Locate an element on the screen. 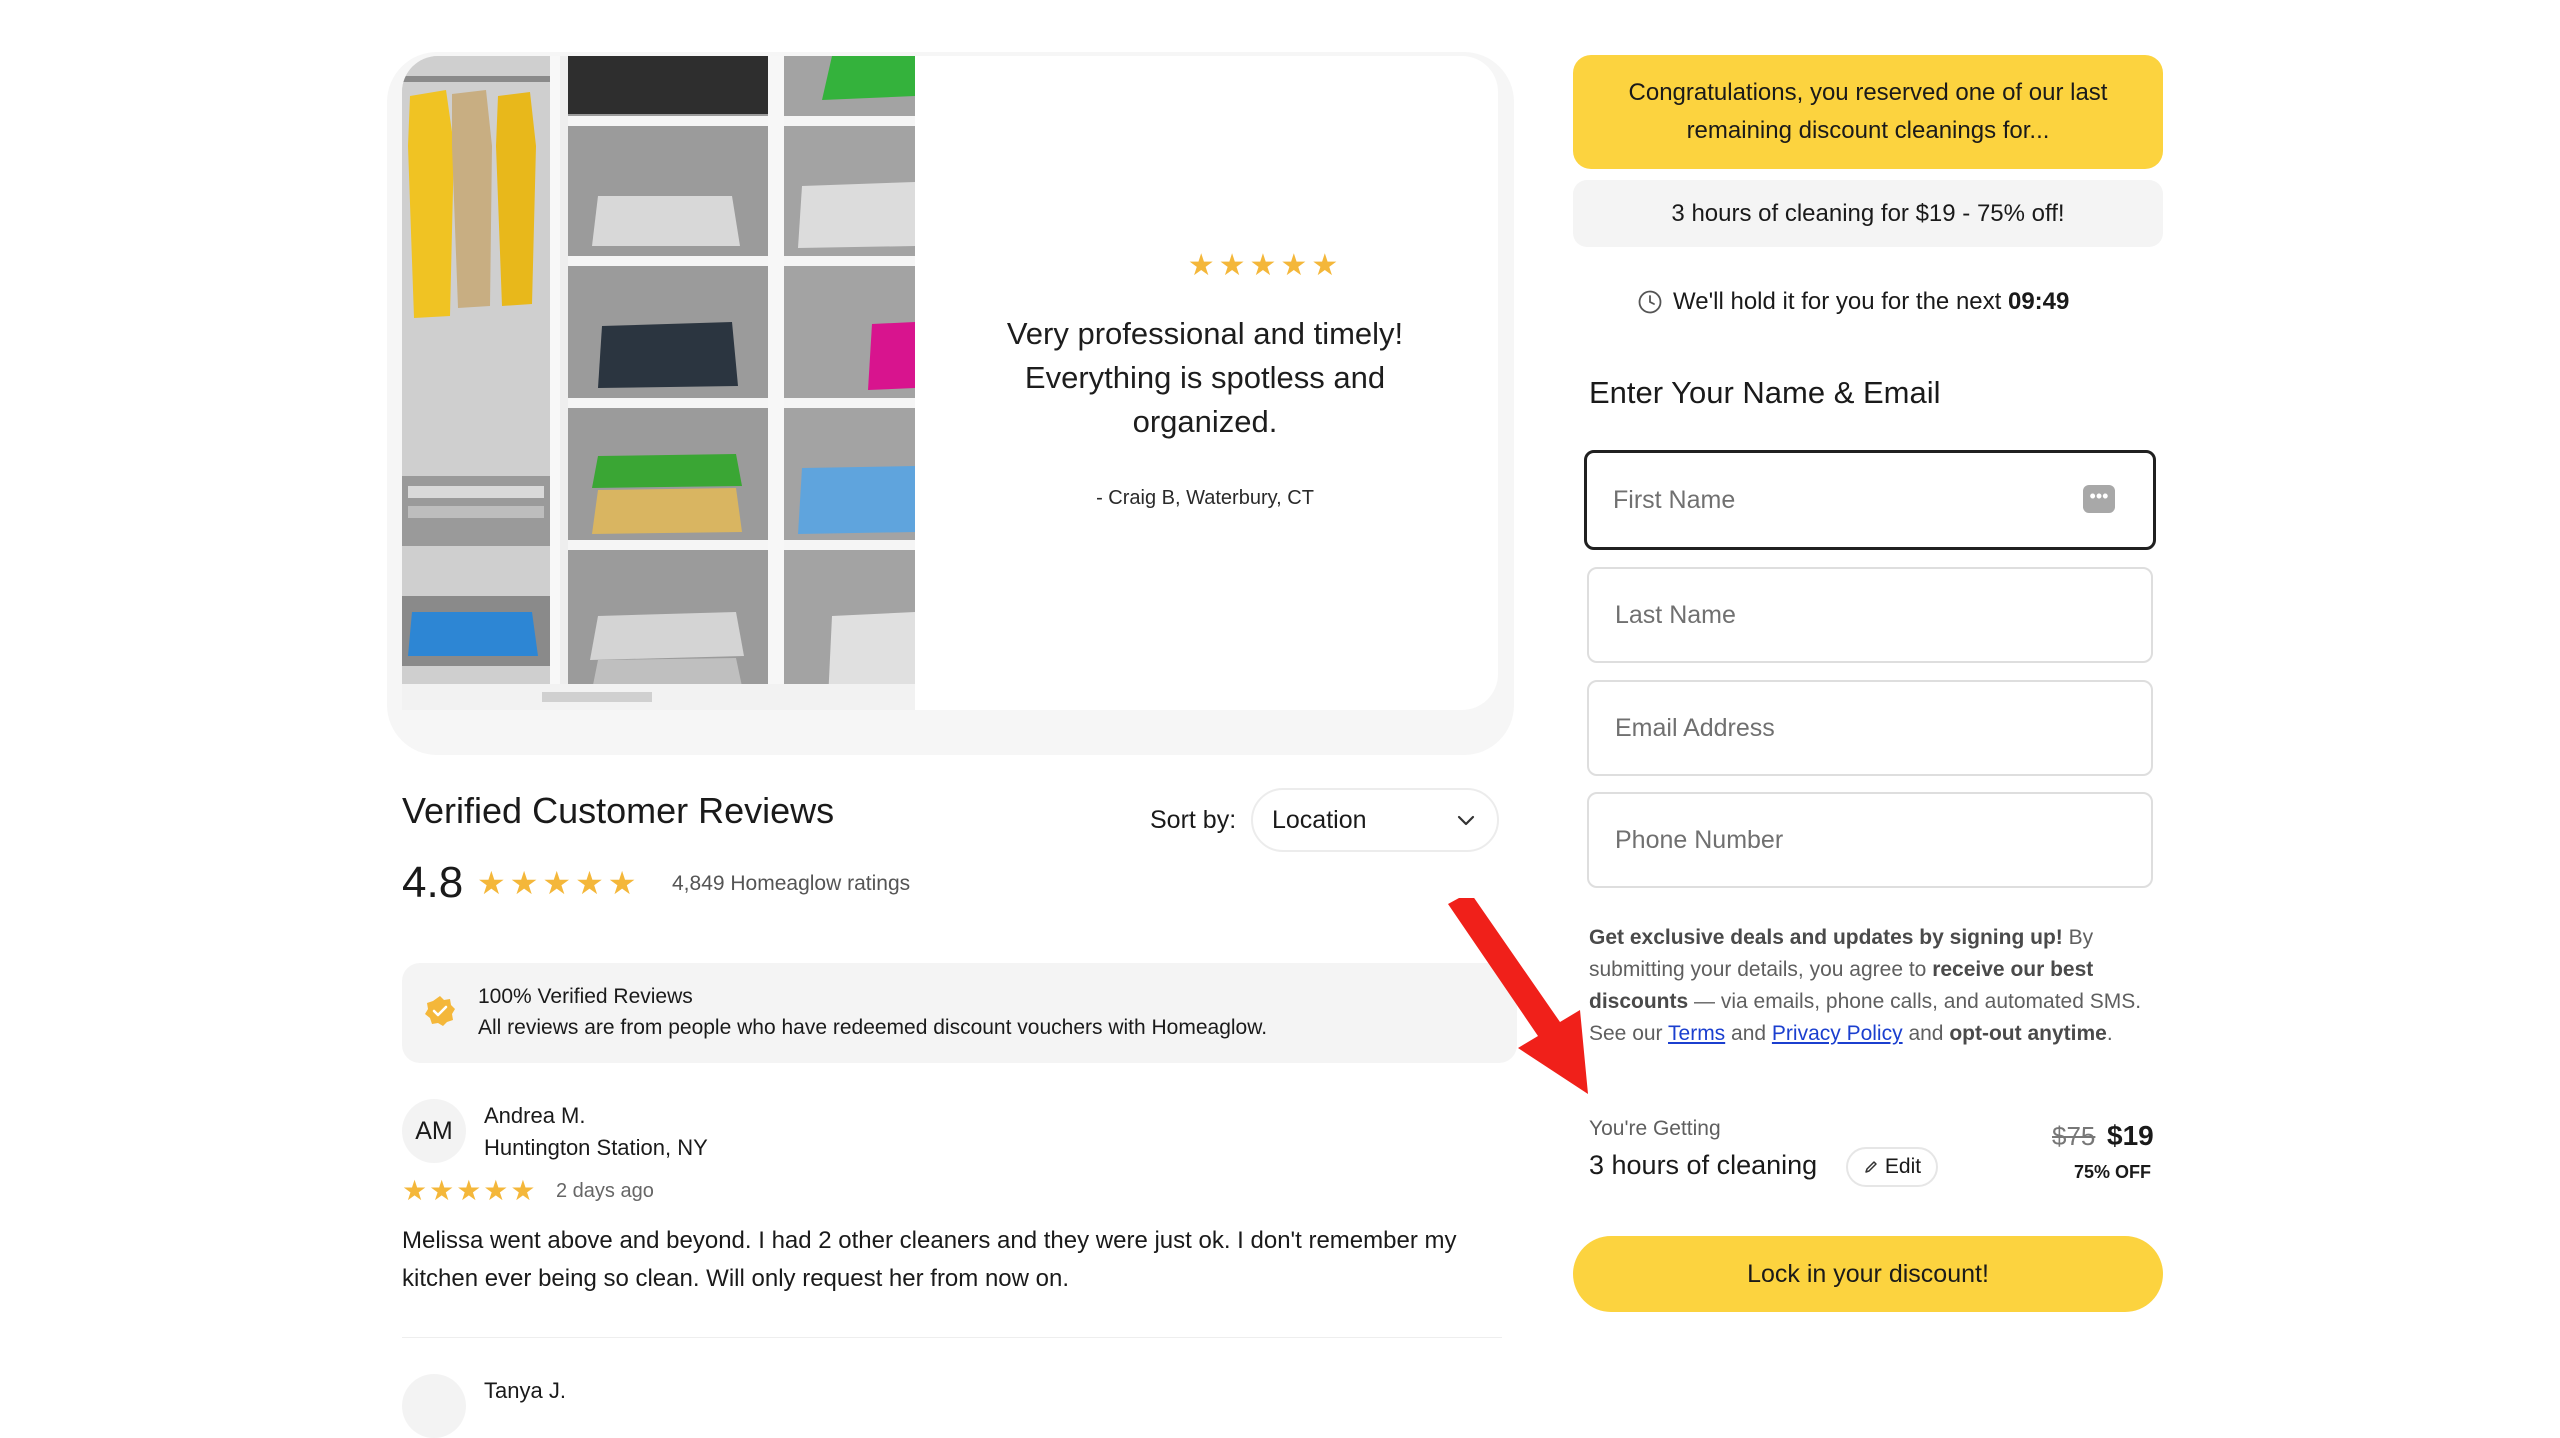 This screenshot has height=1438, width=2560. avatar is located at coordinates (434, 1406).